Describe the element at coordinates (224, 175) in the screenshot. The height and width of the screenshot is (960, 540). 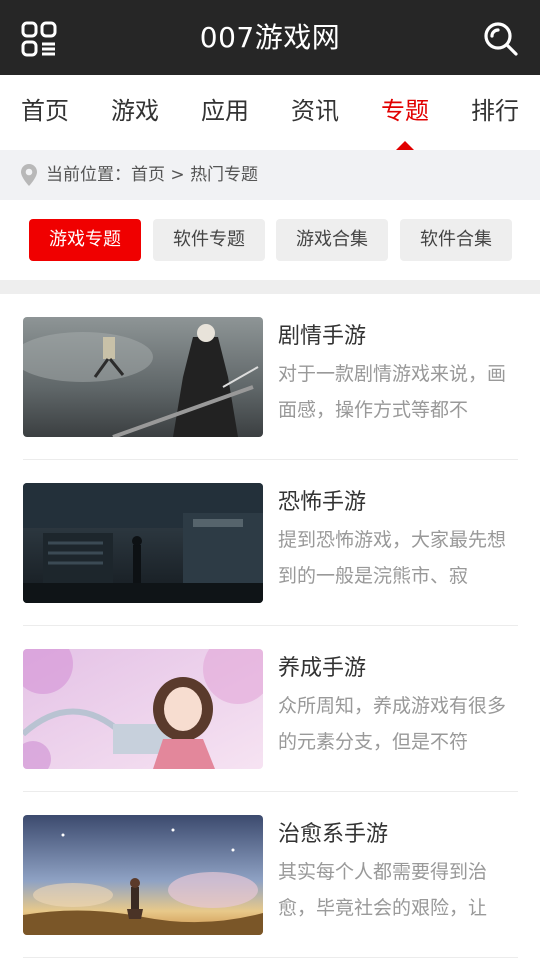
I see `breadcrumb-current: 热门专题` at that location.